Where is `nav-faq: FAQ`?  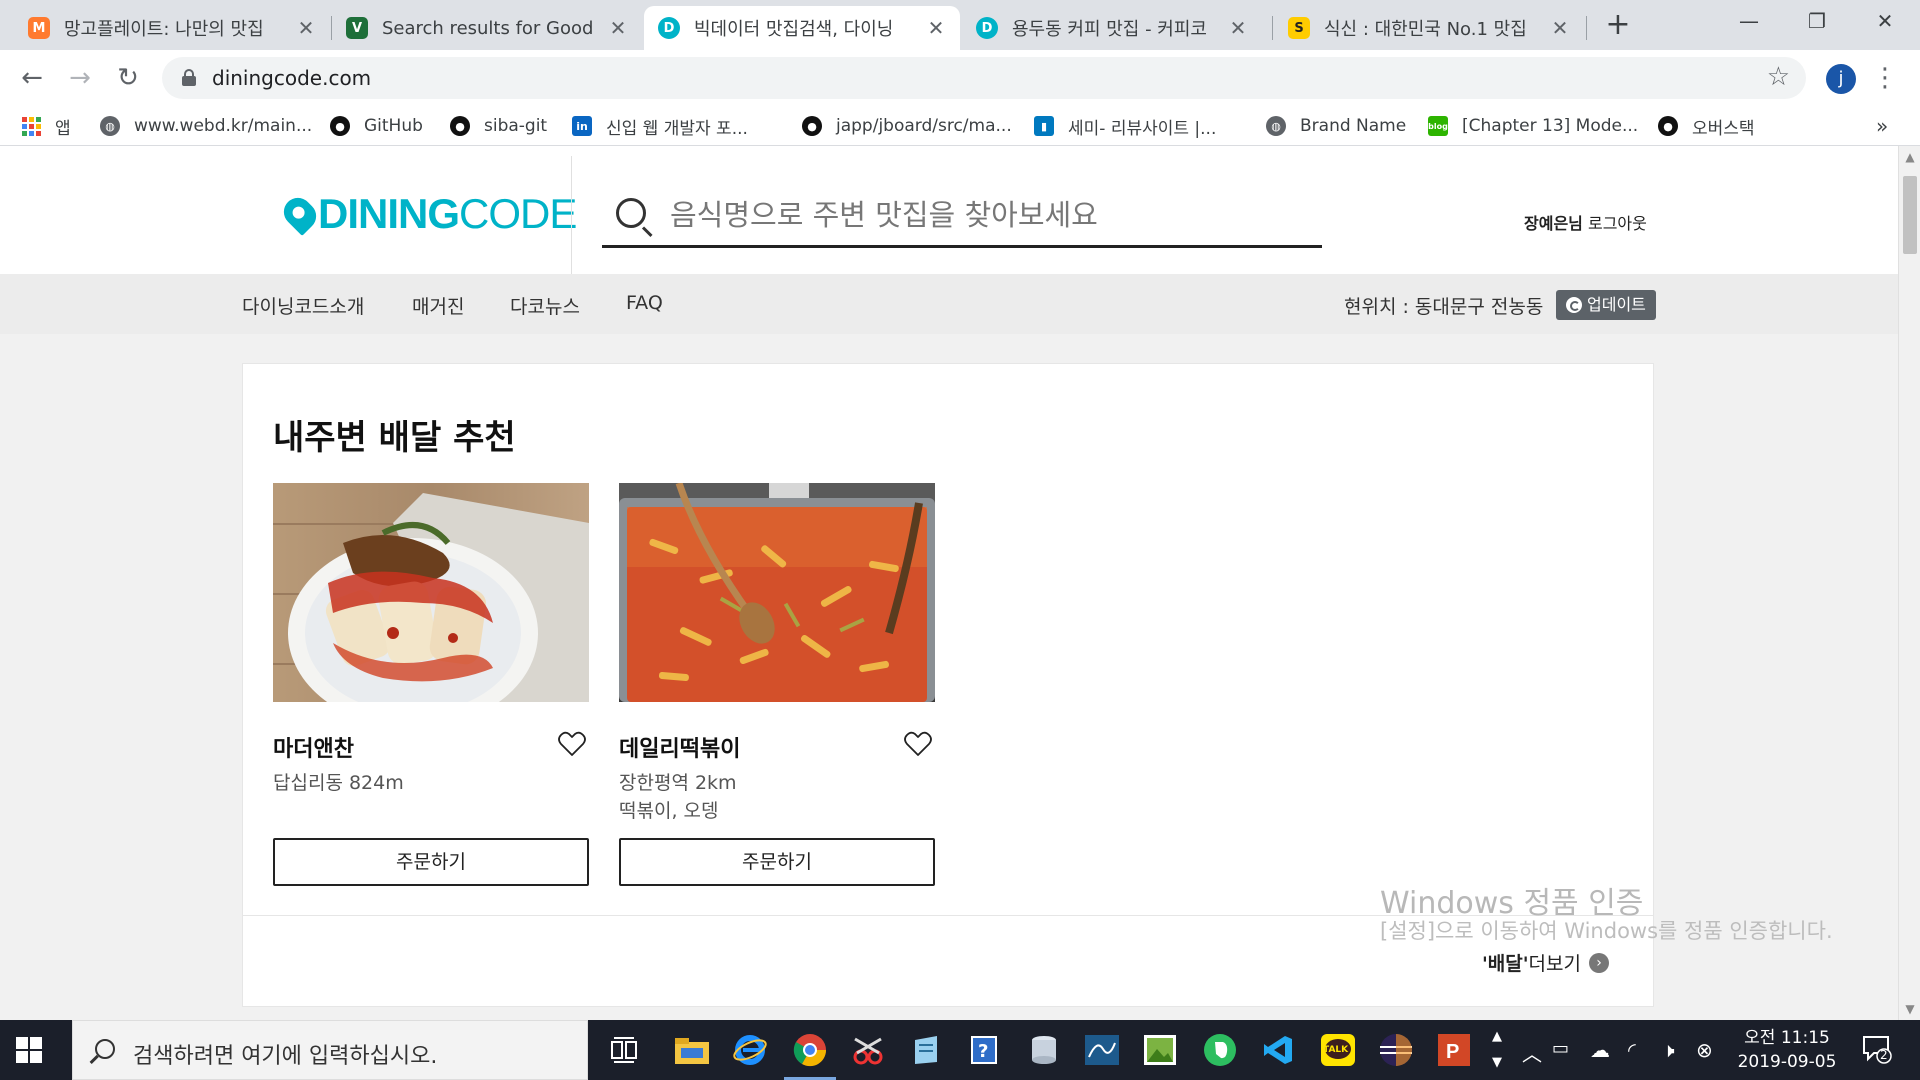
nav-faq: FAQ is located at coordinates (644, 303).